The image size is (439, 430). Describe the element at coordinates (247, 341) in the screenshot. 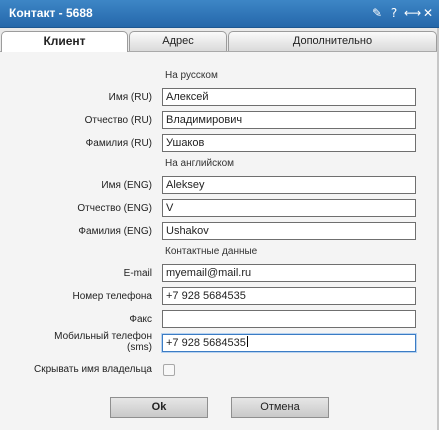

I see `text-caret` at that location.